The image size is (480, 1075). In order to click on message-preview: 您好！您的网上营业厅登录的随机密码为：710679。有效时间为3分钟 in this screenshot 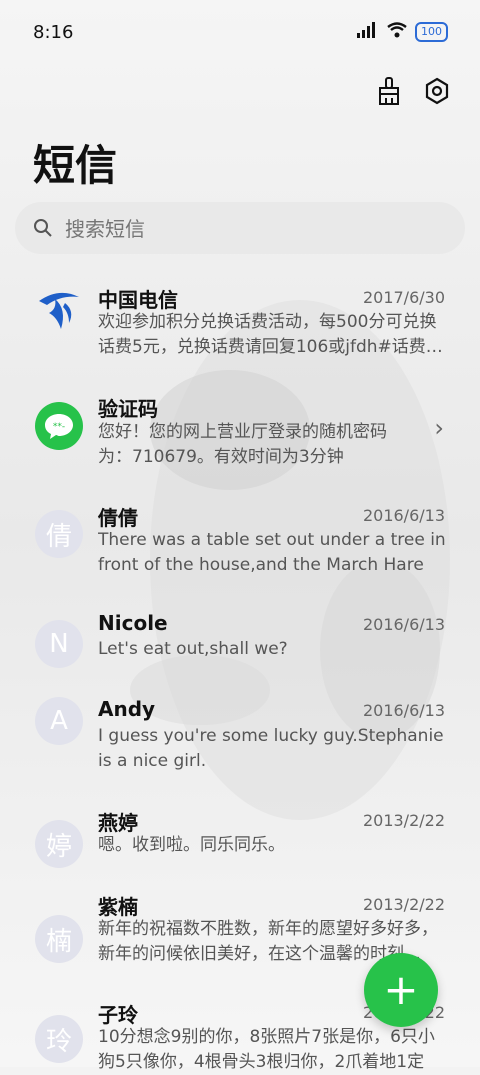, I will do `click(242, 444)`.